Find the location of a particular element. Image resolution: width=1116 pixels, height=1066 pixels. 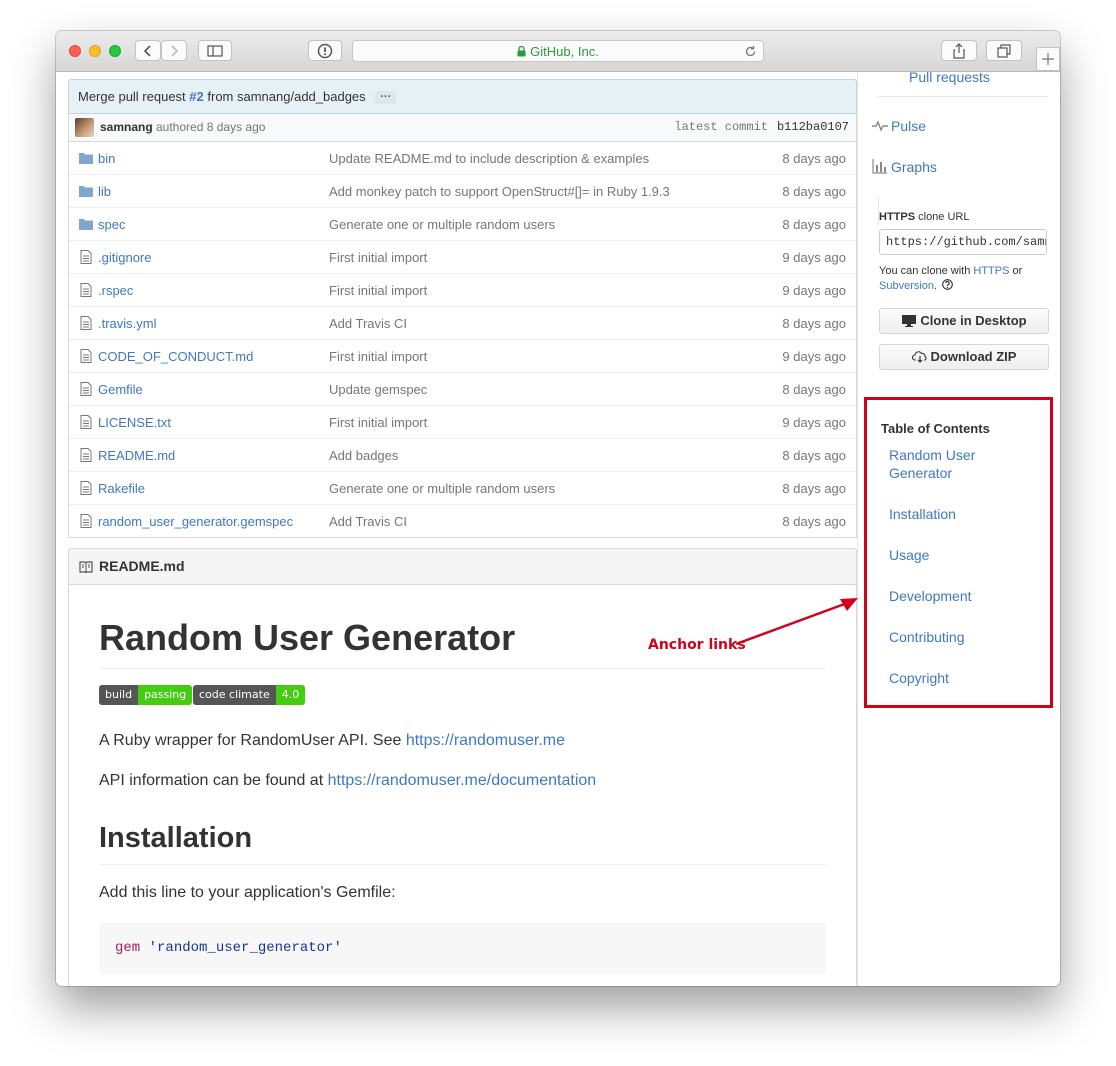

question-icon is located at coordinates (948, 284).